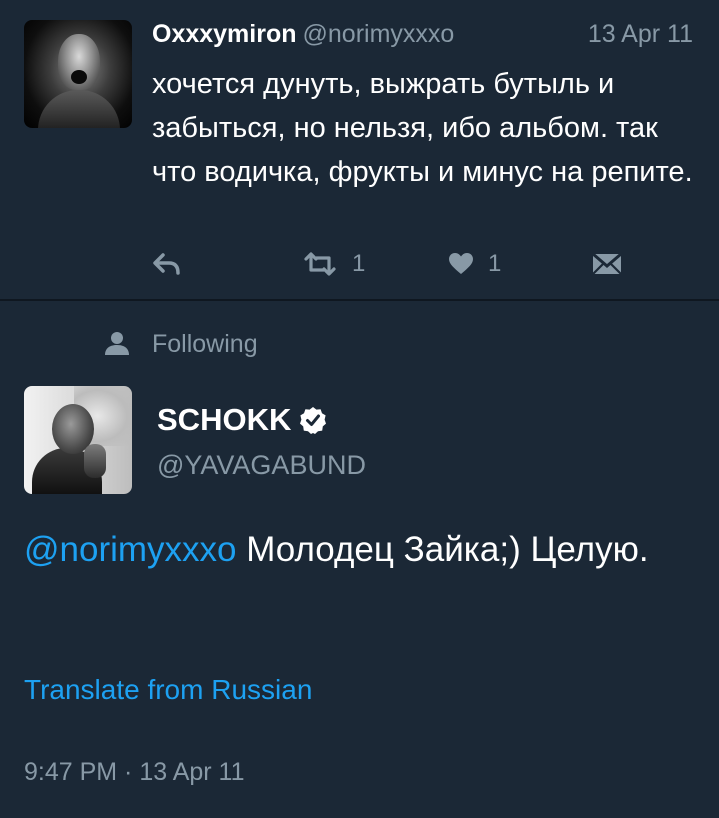  What do you see at coordinates (313, 420) in the screenshot?
I see `verified-badge-icon` at bounding box center [313, 420].